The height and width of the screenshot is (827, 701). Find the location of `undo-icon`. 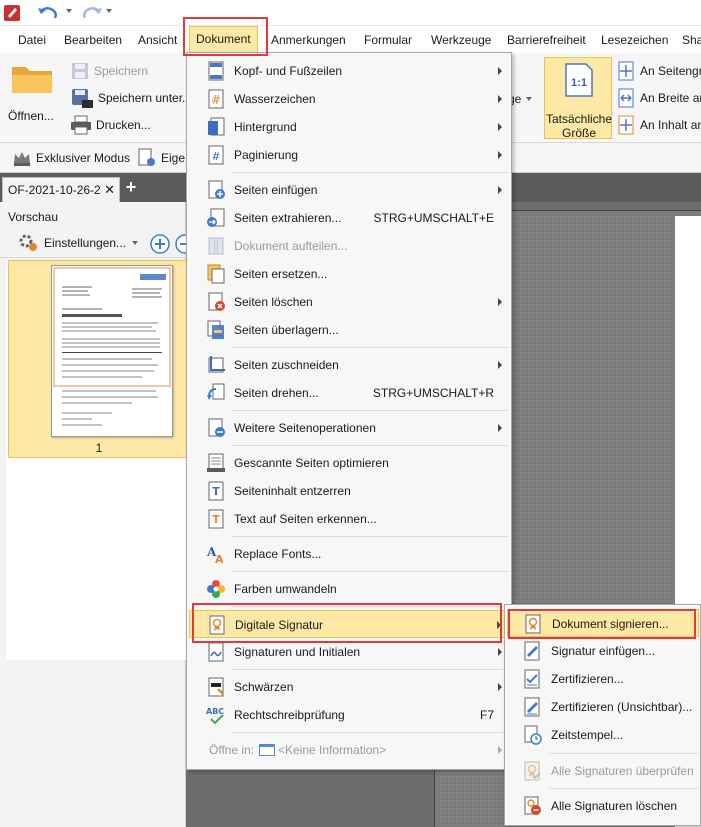

undo-icon is located at coordinates (49, 13).